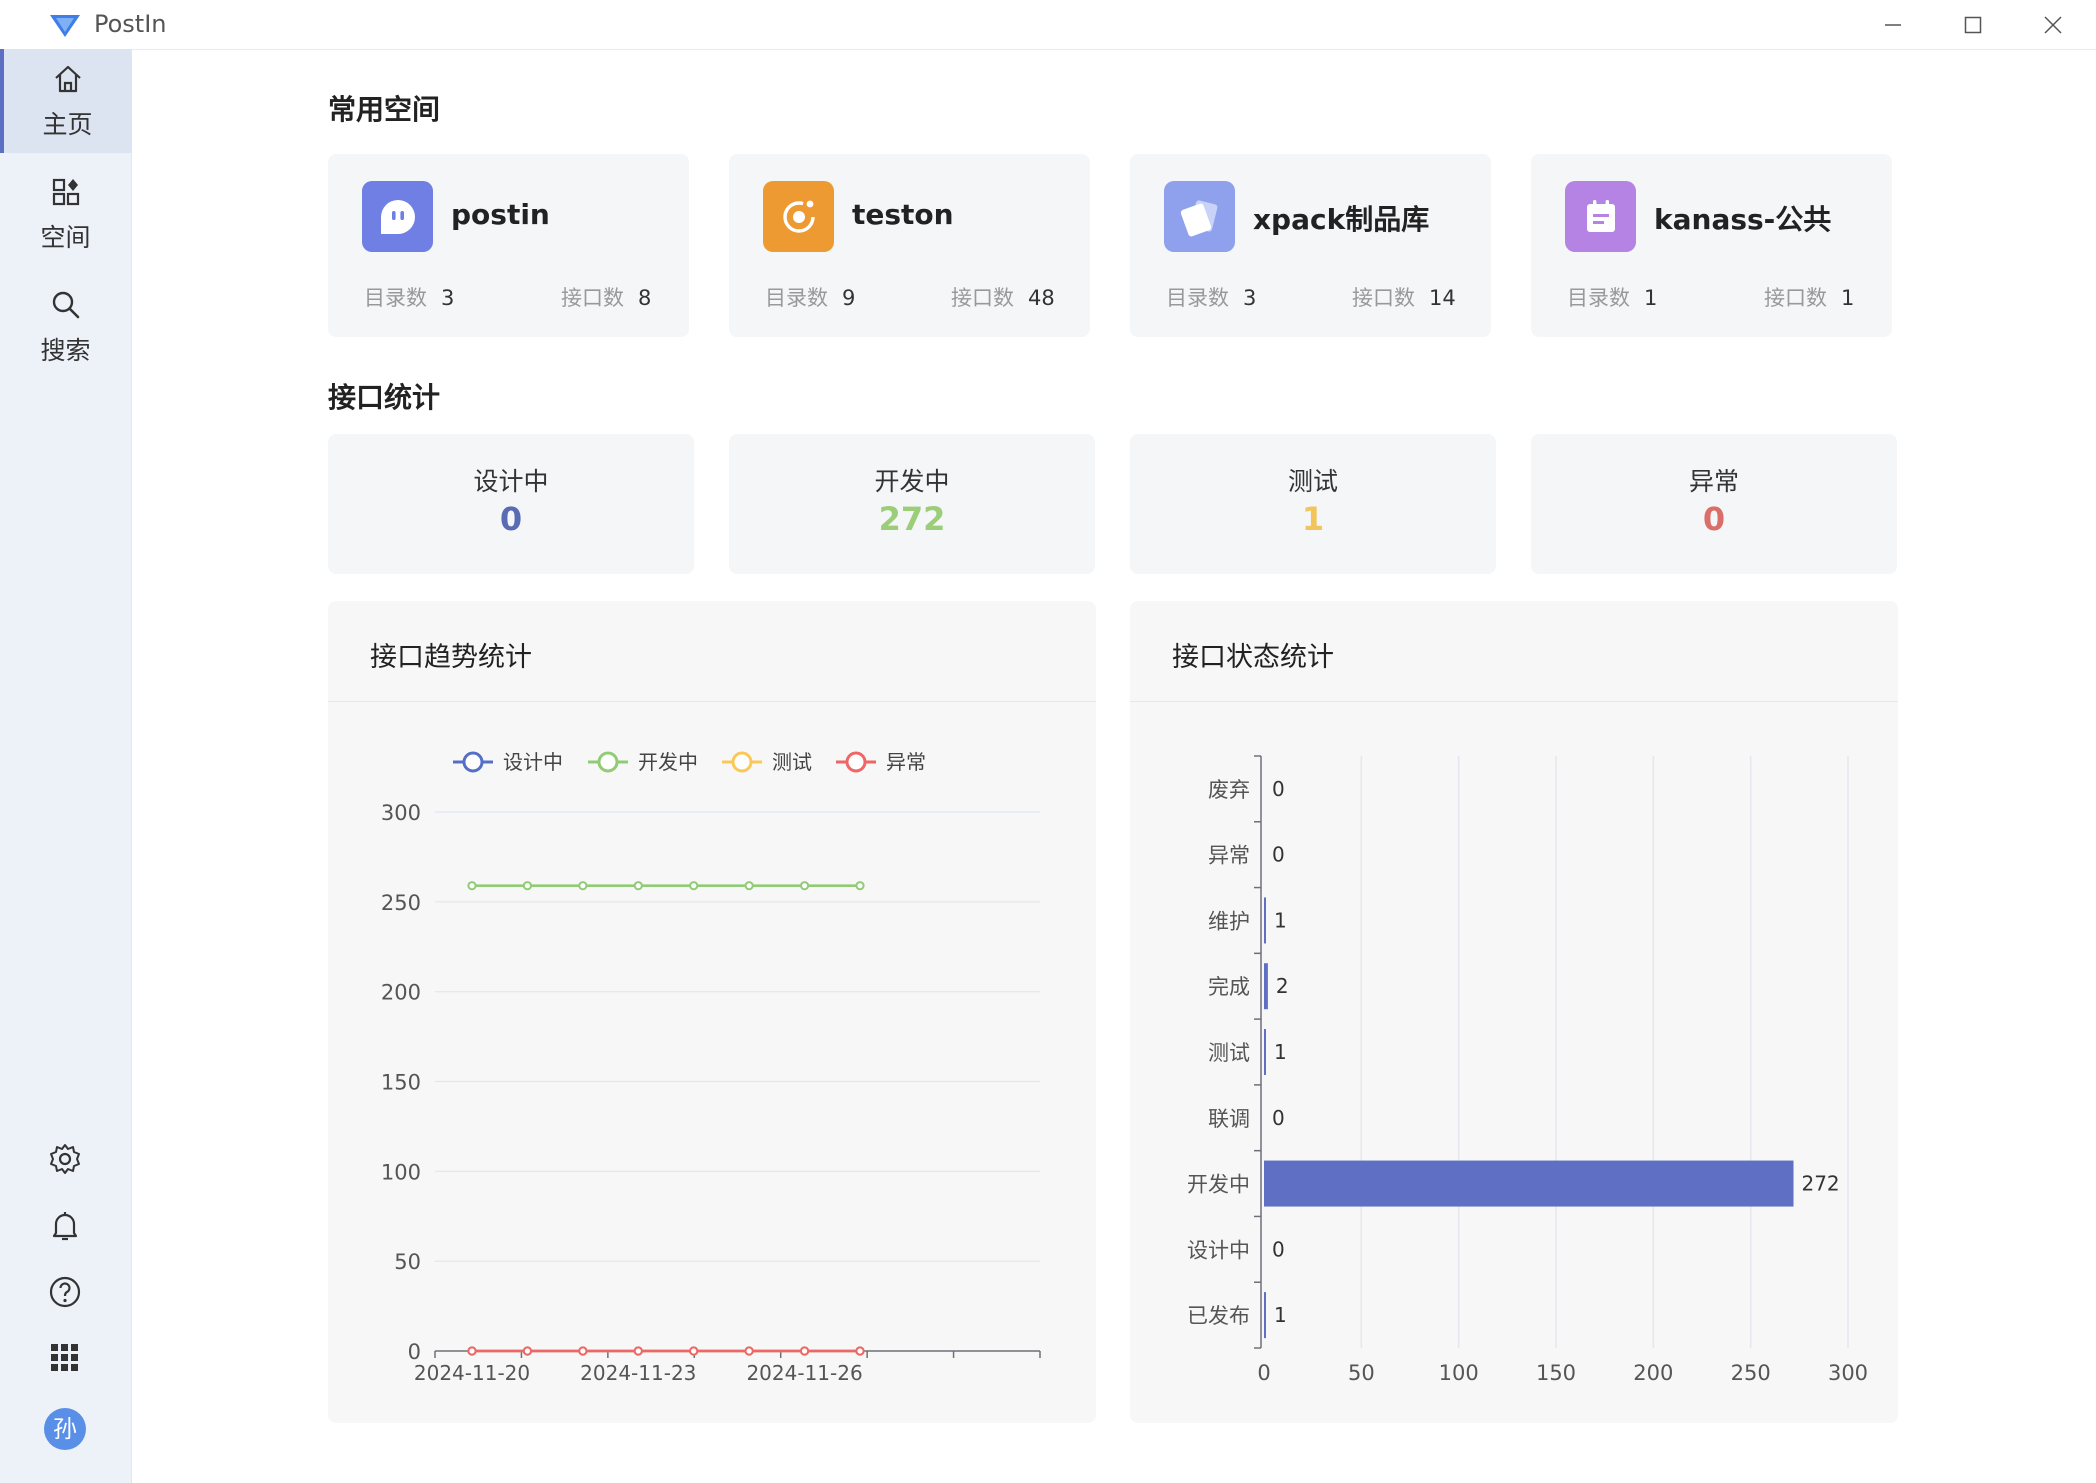 The image size is (2096, 1483). I want to click on legend-label: 测试, so click(792, 762).